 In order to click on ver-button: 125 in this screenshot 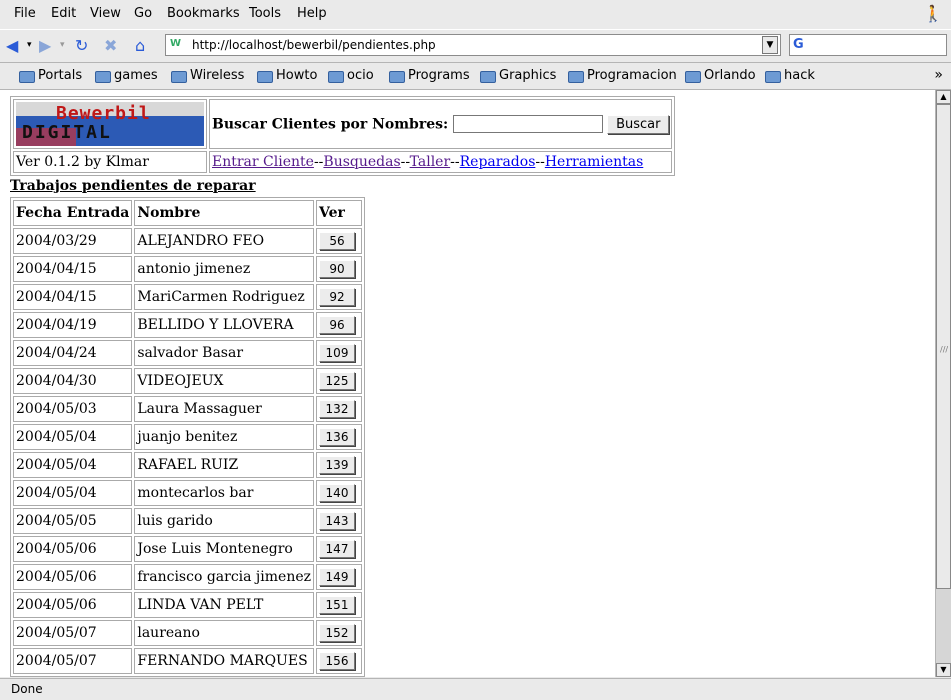, I will do `click(337, 381)`.